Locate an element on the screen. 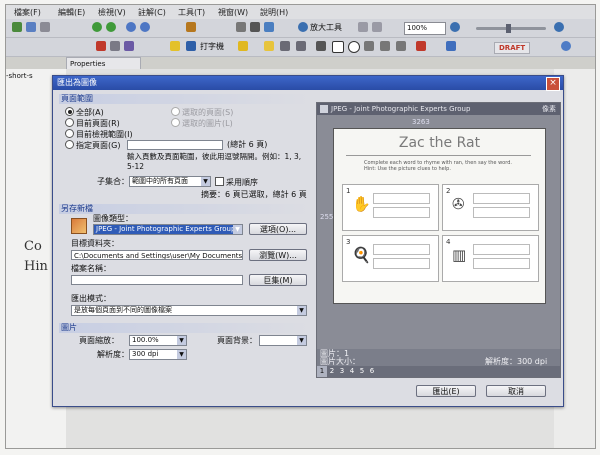 This screenshot has width=600, height=455. menu-help: 說明(H) is located at coordinates (274, 12).